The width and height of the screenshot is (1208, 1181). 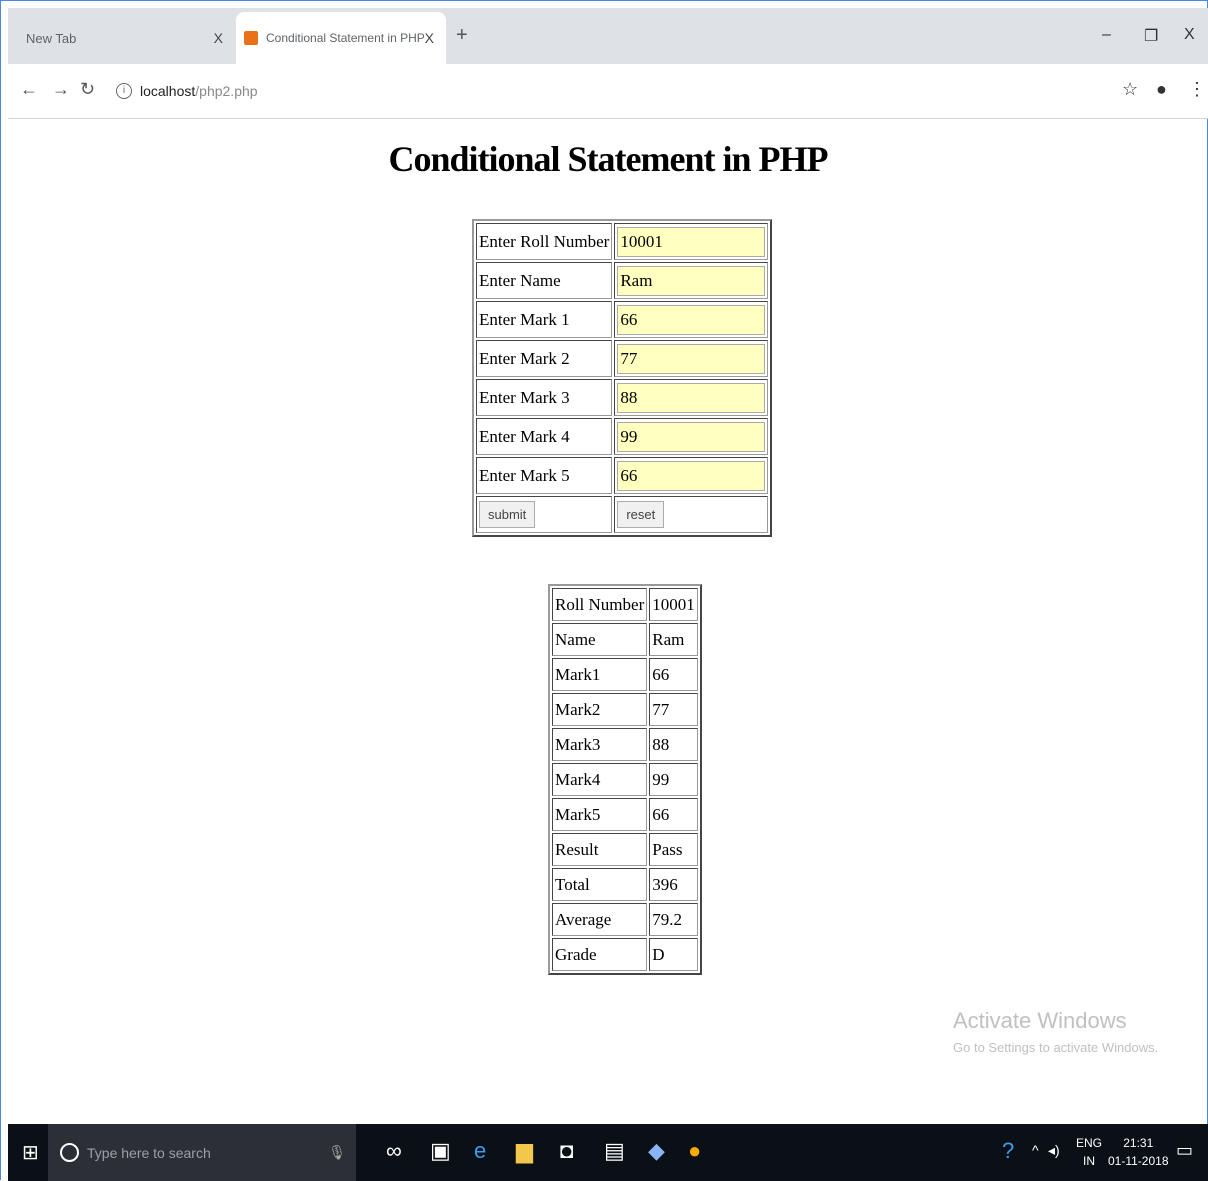 I want to click on lang-region: IN, so click(x=1089, y=1161).